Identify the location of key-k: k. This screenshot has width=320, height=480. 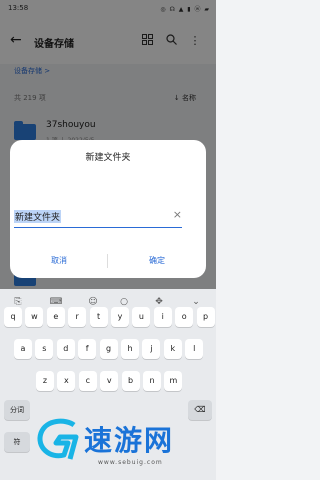
(172, 349).